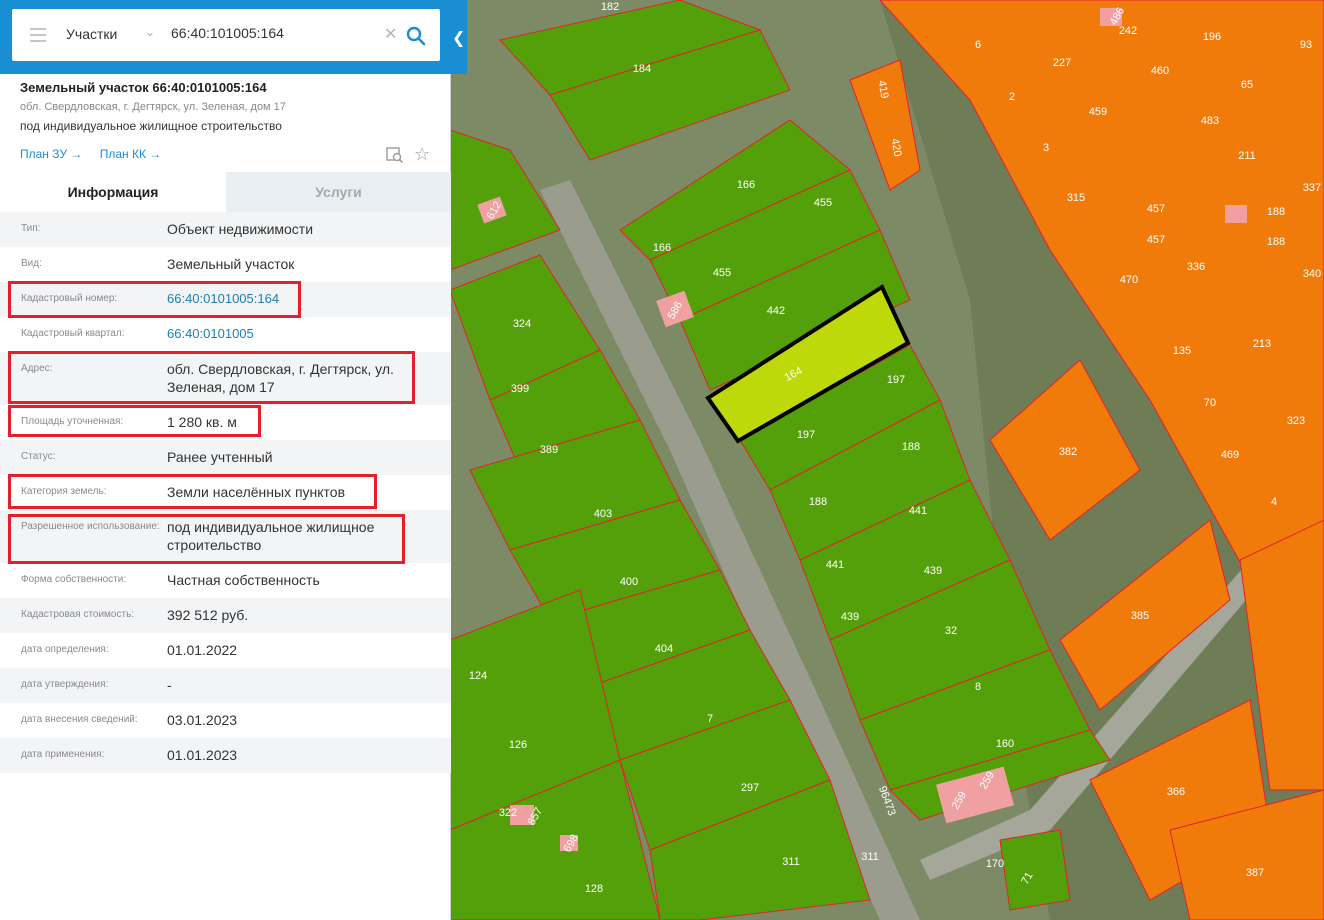 The height and width of the screenshot is (920, 1324). Describe the element at coordinates (202, 755) in the screenshot. I see `info-row-value: 01.01.2023` at that location.